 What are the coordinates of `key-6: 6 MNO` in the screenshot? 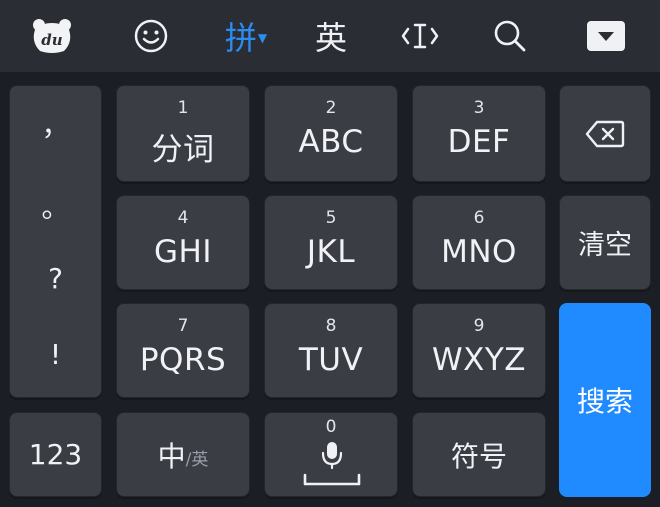 It's located at (479, 242).